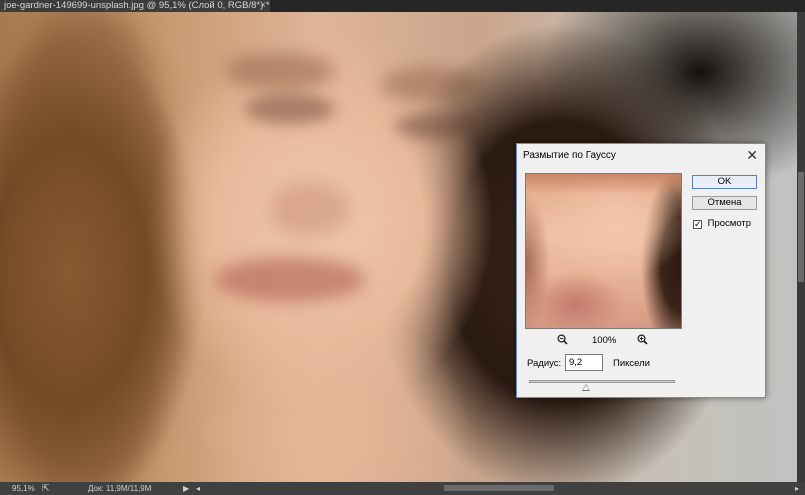  I want to click on radius-input, so click(584, 362).